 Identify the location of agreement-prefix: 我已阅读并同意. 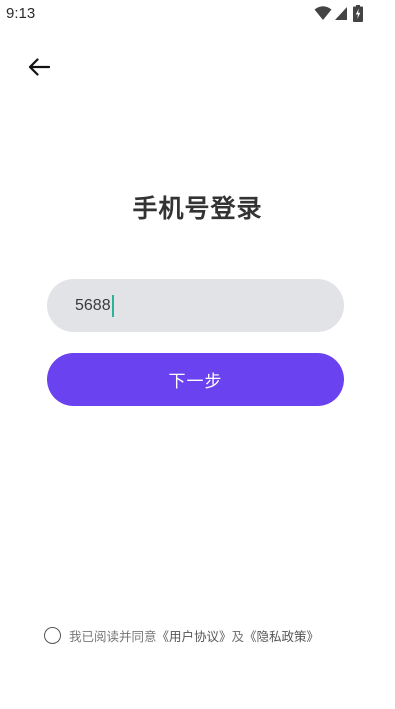
(113, 636).